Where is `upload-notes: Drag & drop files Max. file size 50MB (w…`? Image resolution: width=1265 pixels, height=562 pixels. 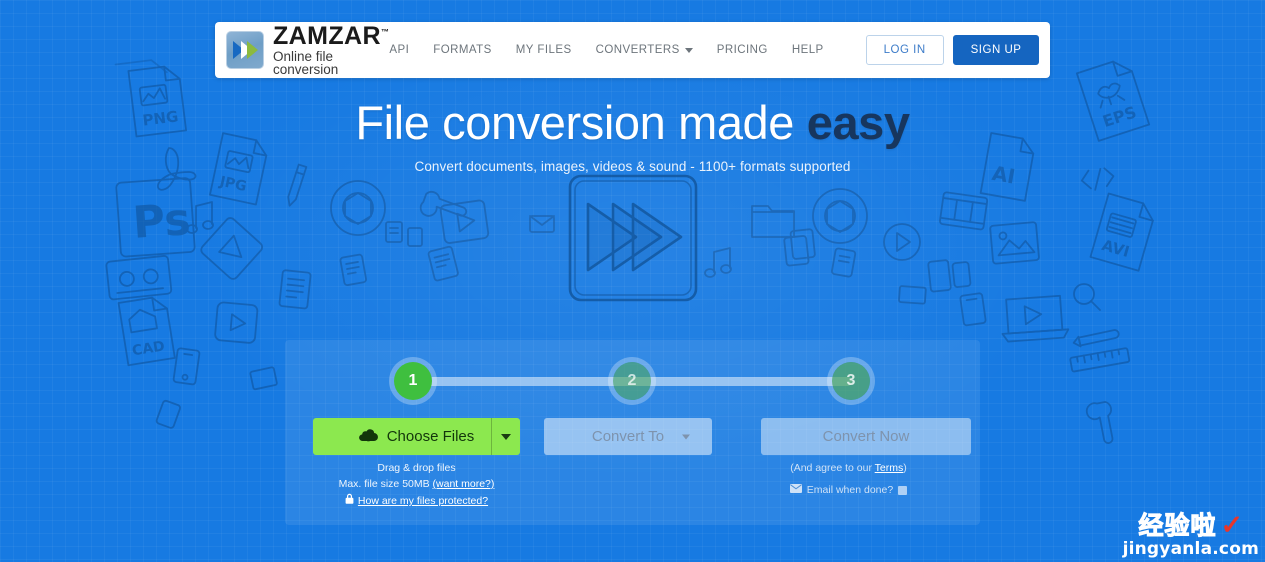 upload-notes: Drag & drop files Max. file size 50MB (w… is located at coordinates (416, 484).